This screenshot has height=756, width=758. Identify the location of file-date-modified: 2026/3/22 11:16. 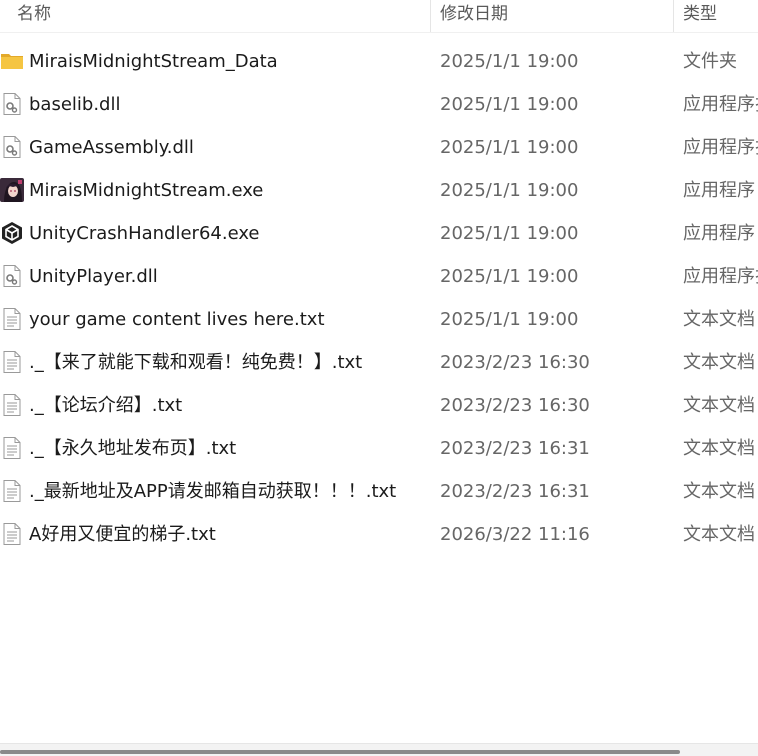
(515, 534).